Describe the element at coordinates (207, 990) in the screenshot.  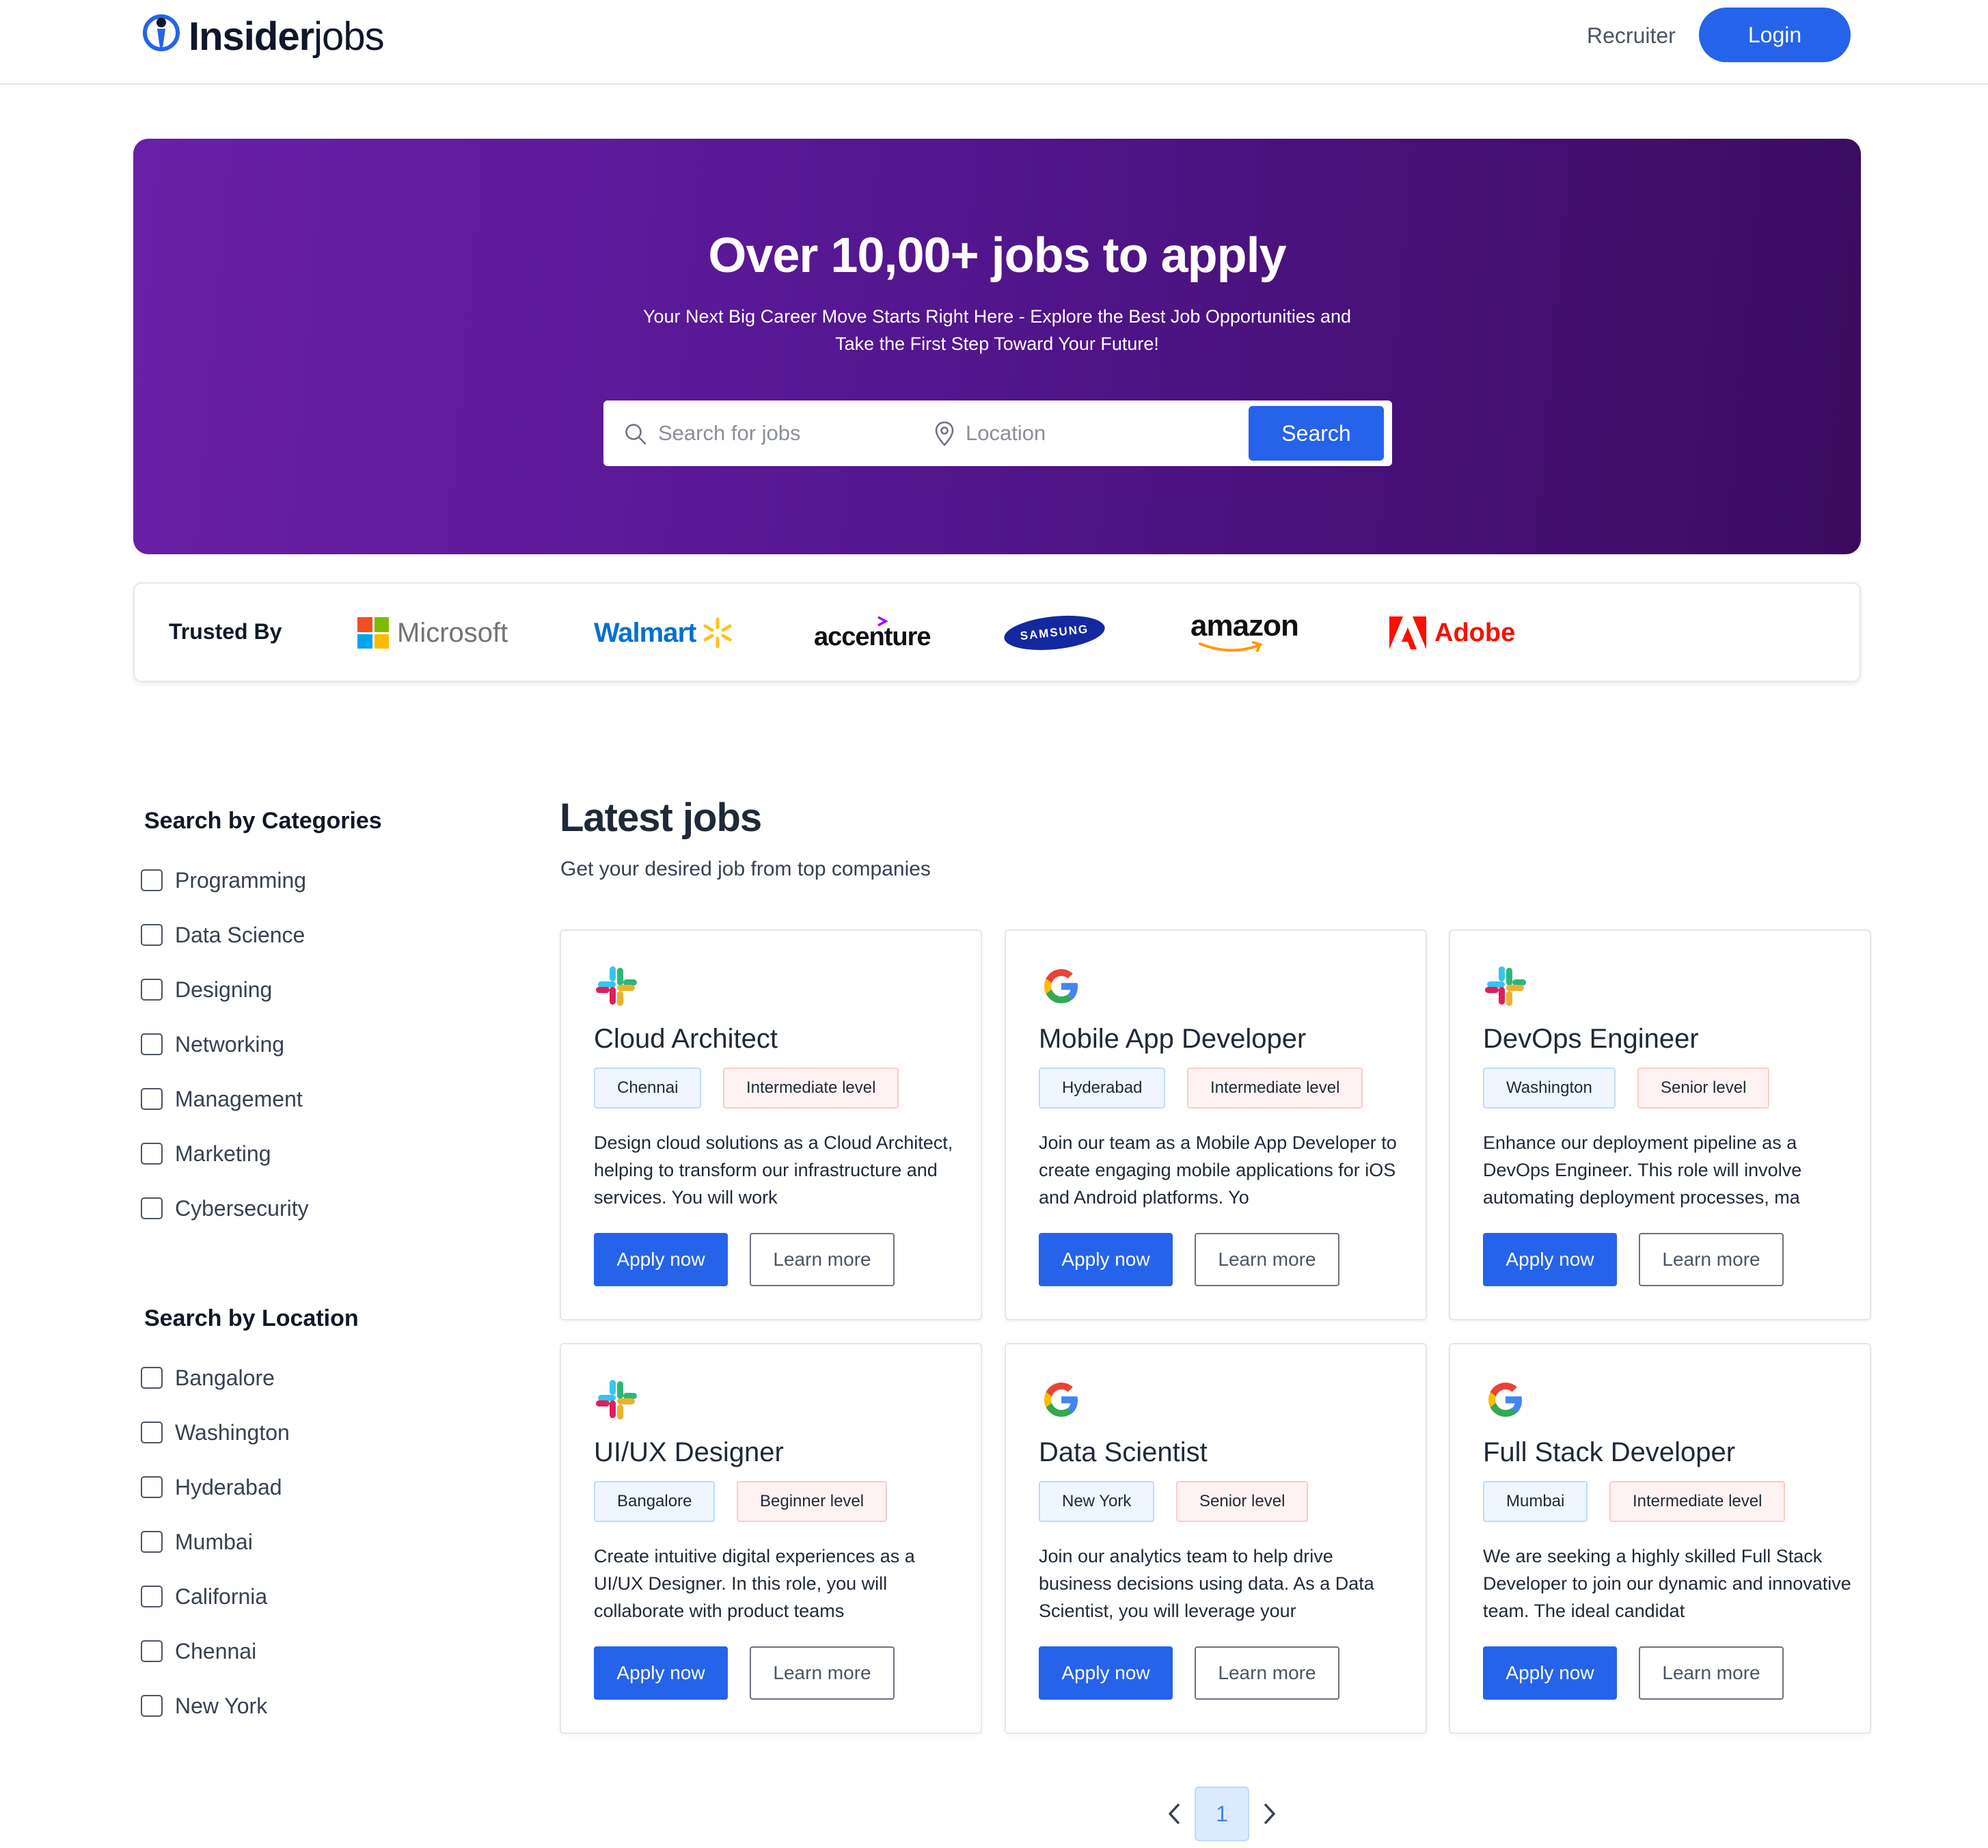
I see `category-filter-item: Designing` at that location.